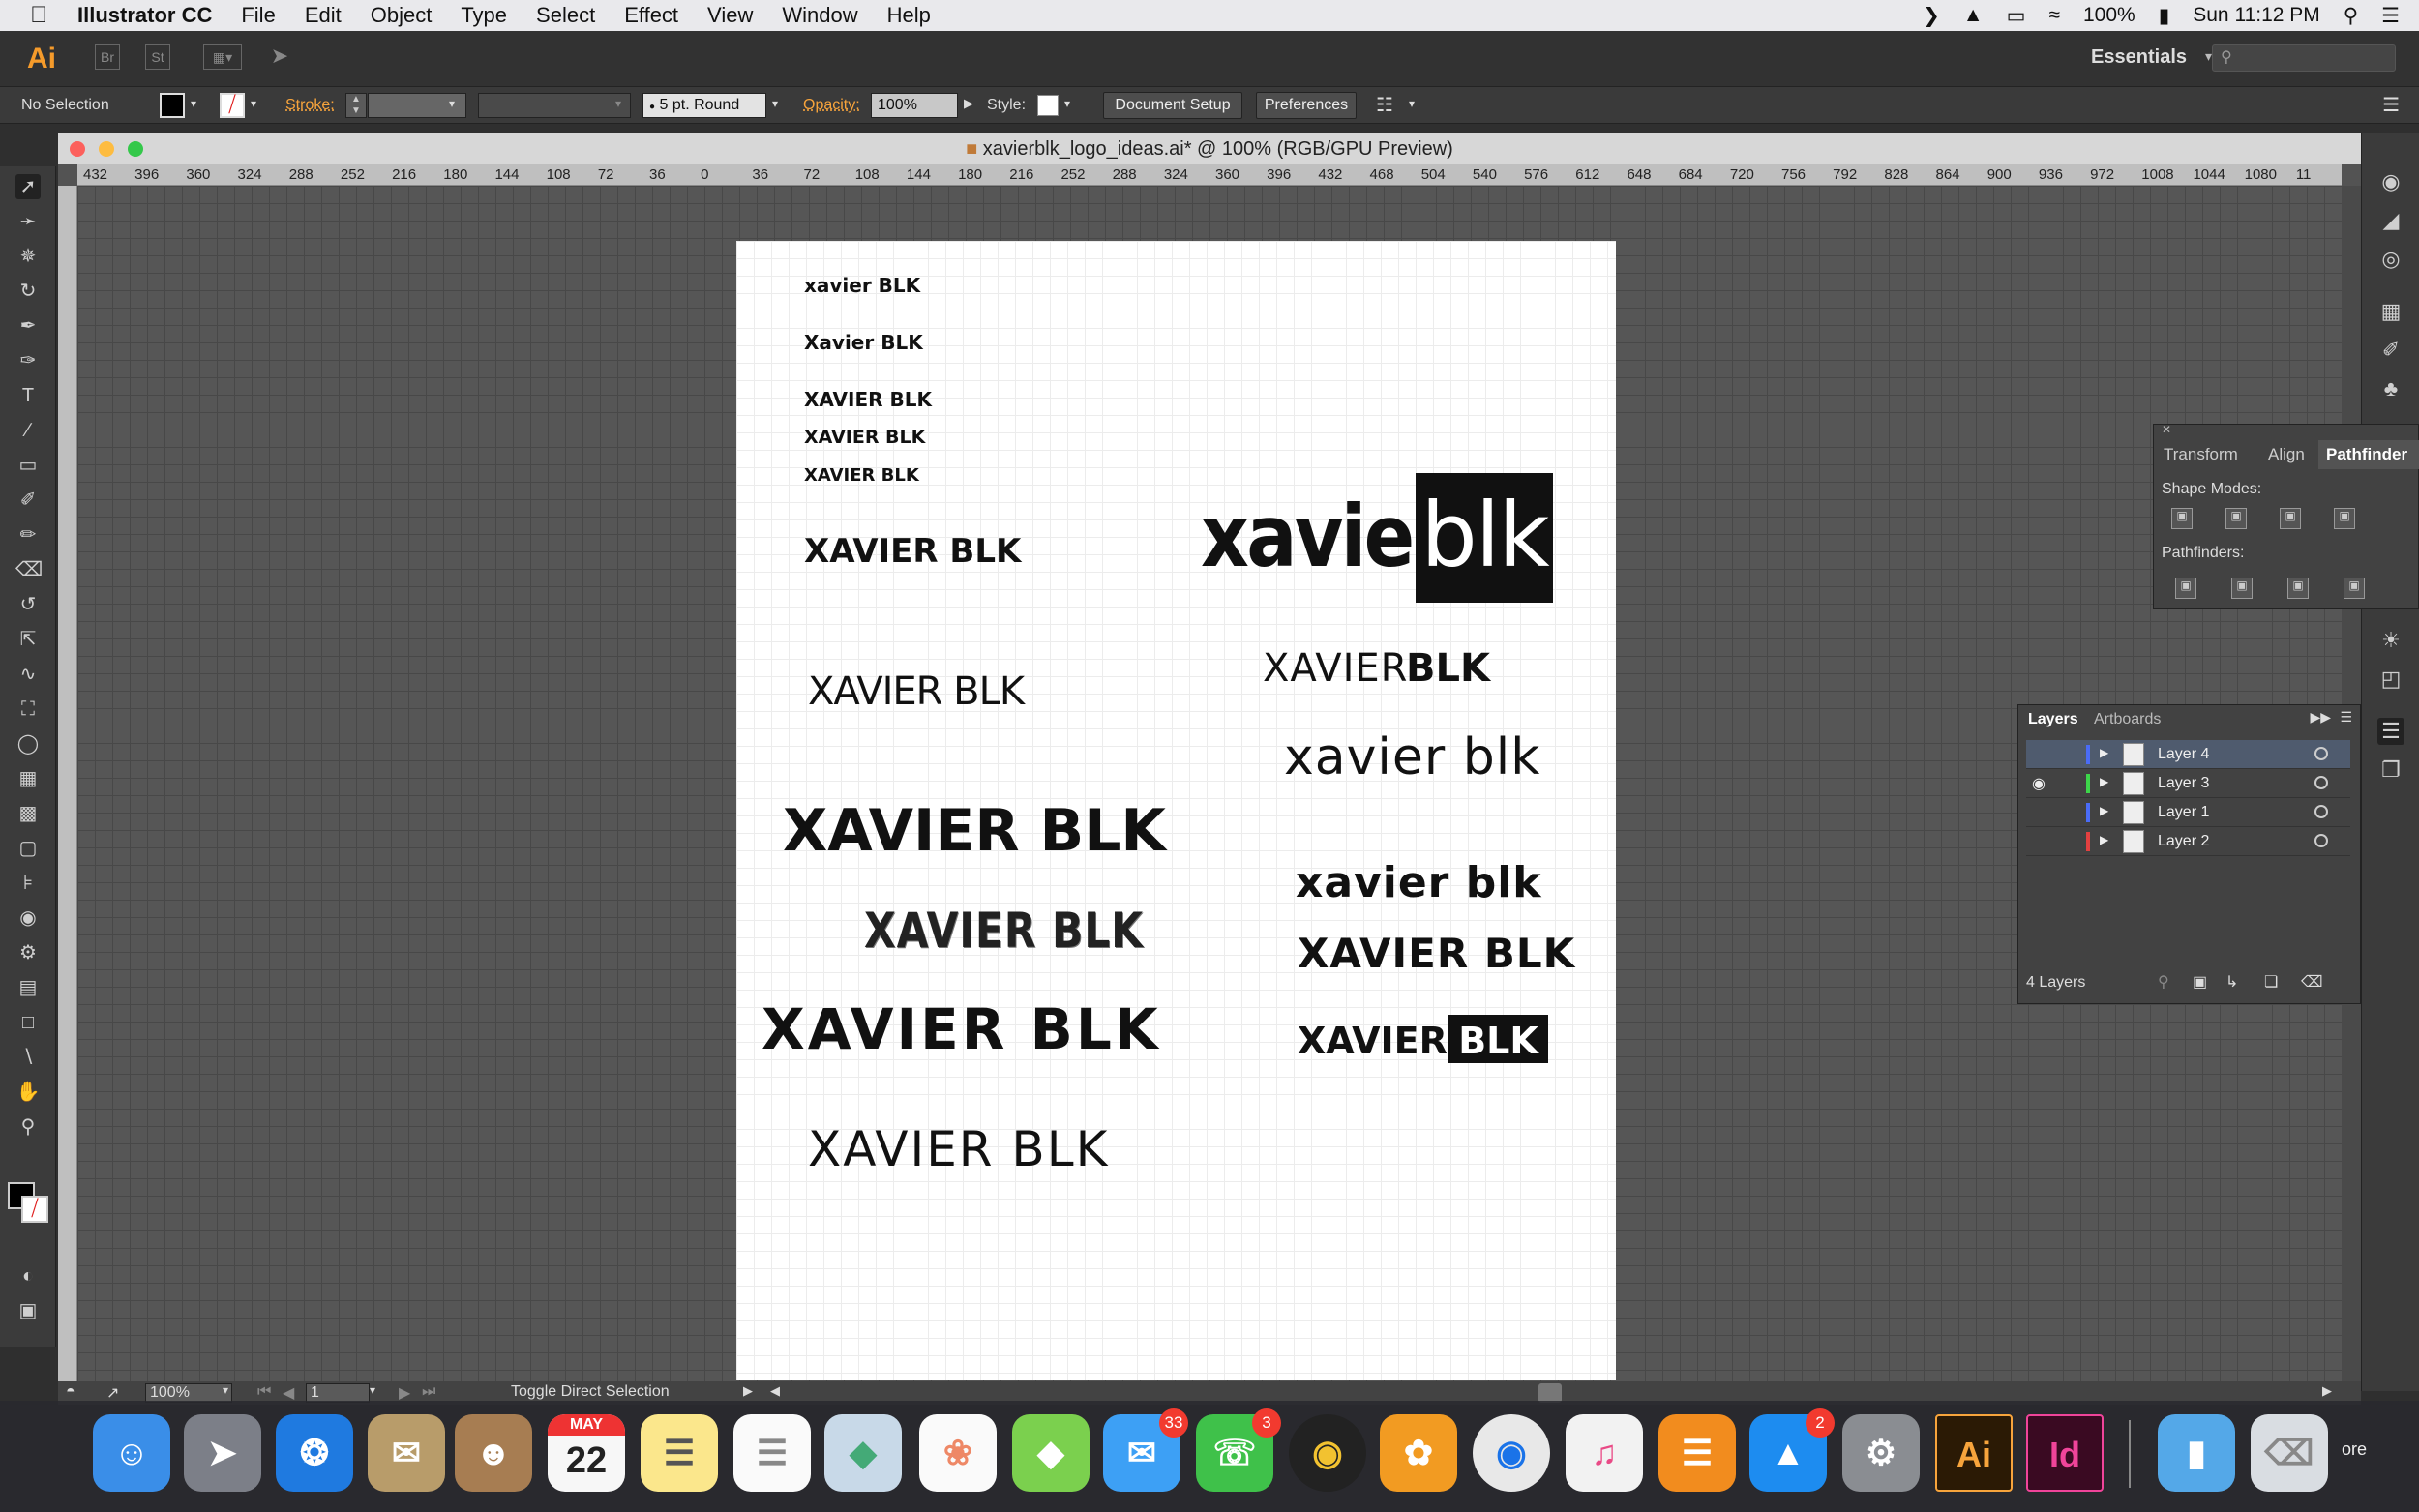 The width and height of the screenshot is (2419, 1512). What do you see at coordinates (28, 396) in the screenshot?
I see `type-tool-icon: T` at bounding box center [28, 396].